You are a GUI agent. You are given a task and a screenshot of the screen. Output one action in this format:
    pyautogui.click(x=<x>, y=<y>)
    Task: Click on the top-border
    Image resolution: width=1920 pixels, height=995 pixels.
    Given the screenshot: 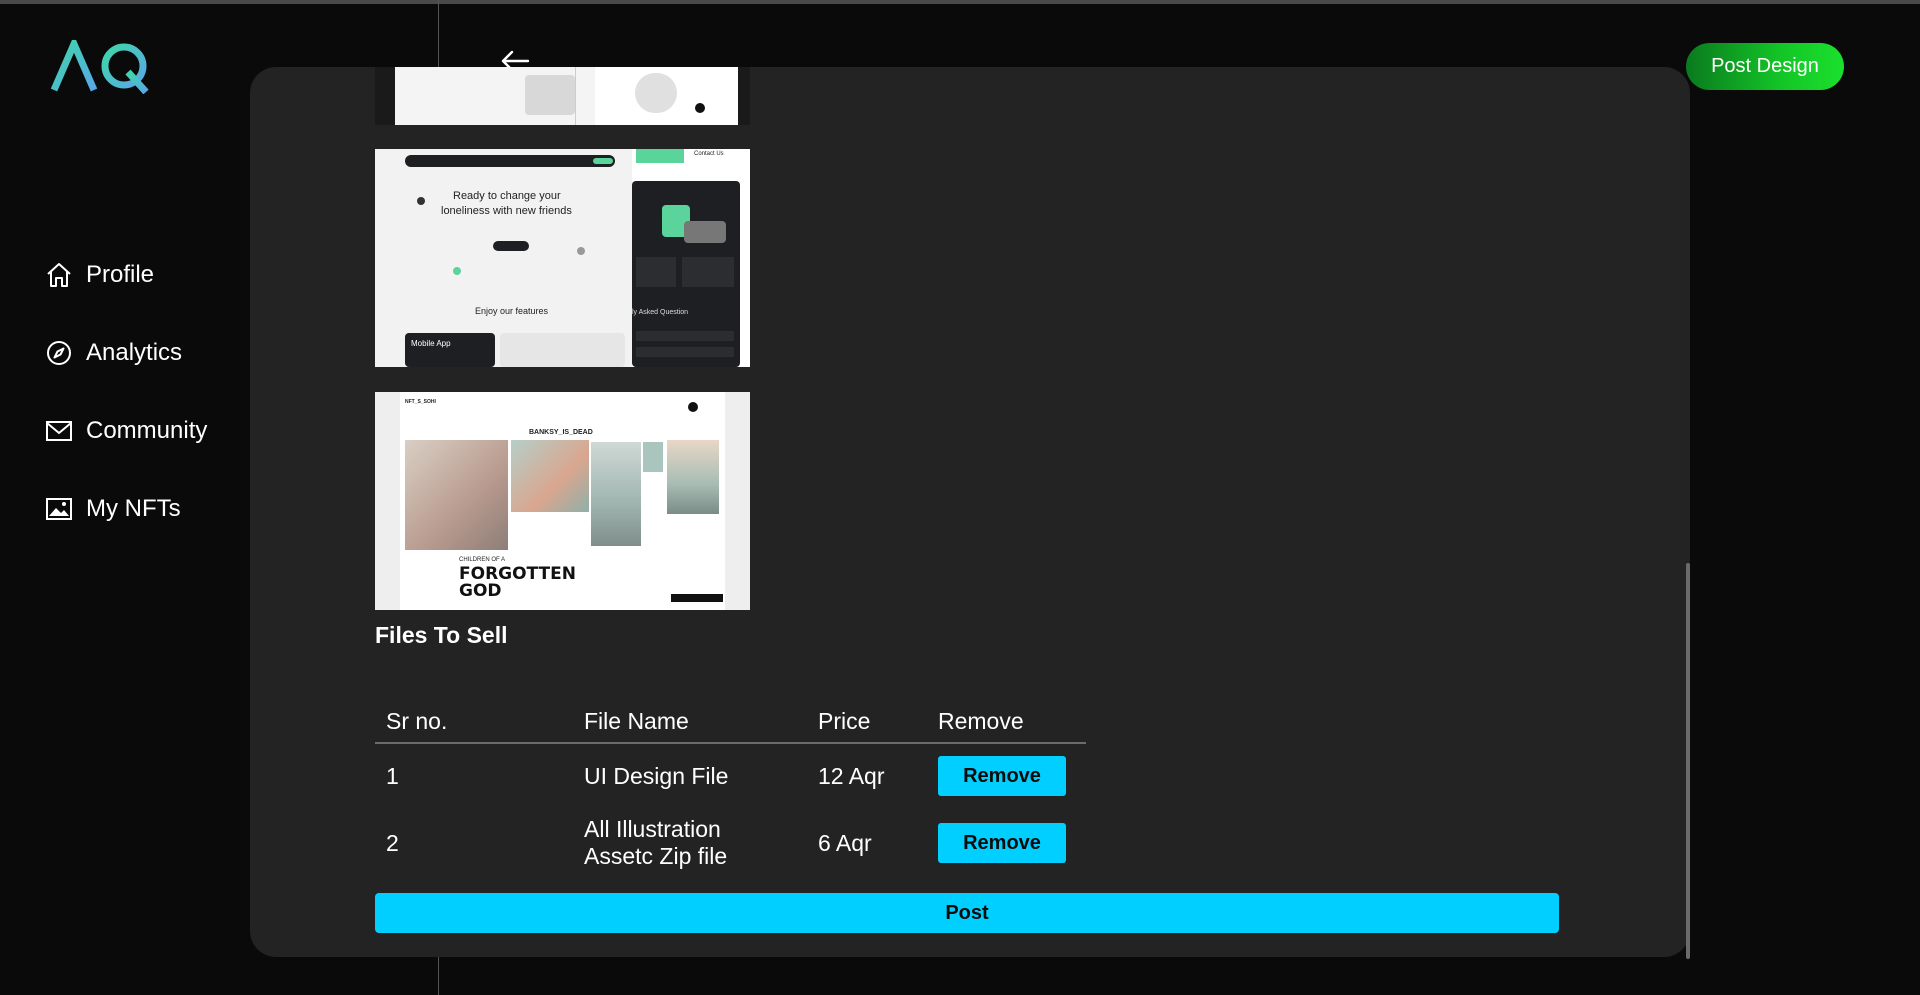 What is the action you would take?
    pyautogui.click(x=960, y=2)
    